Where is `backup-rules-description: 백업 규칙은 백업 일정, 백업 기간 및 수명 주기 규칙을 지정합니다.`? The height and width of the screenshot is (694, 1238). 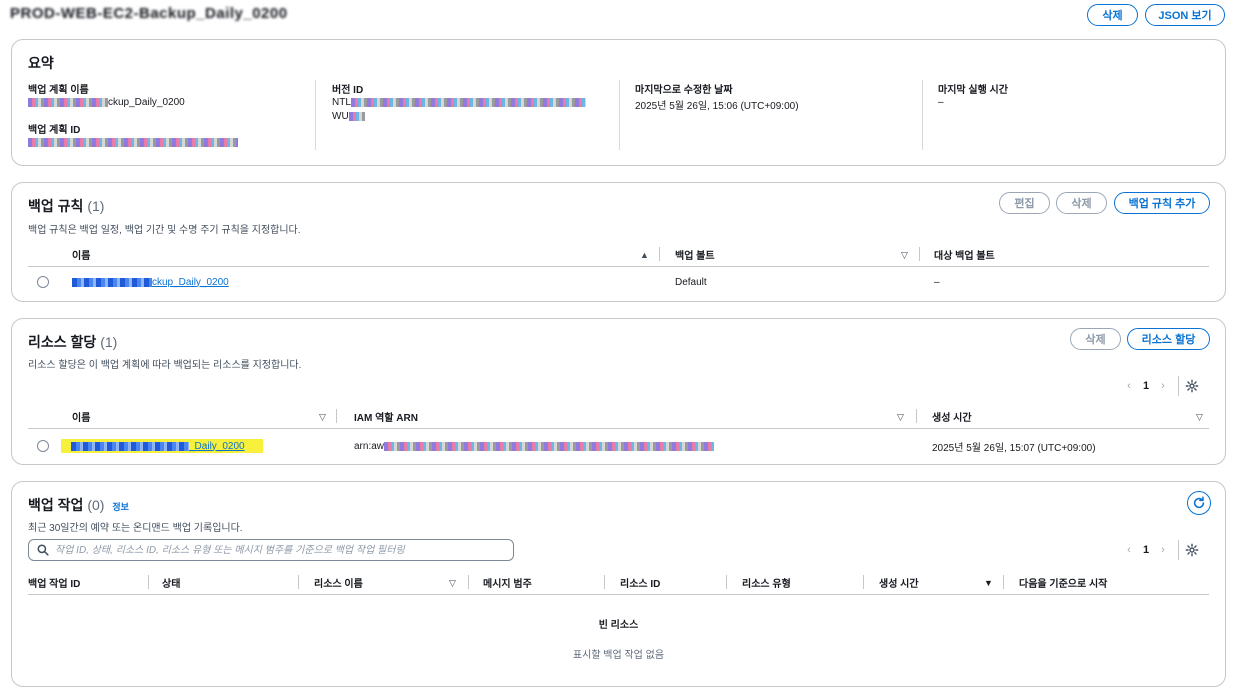
backup-rules-description: 백업 규칙은 백업 일정, 백업 기간 및 수명 주기 규칙을 지정합니다. is located at coordinates (164, 230).